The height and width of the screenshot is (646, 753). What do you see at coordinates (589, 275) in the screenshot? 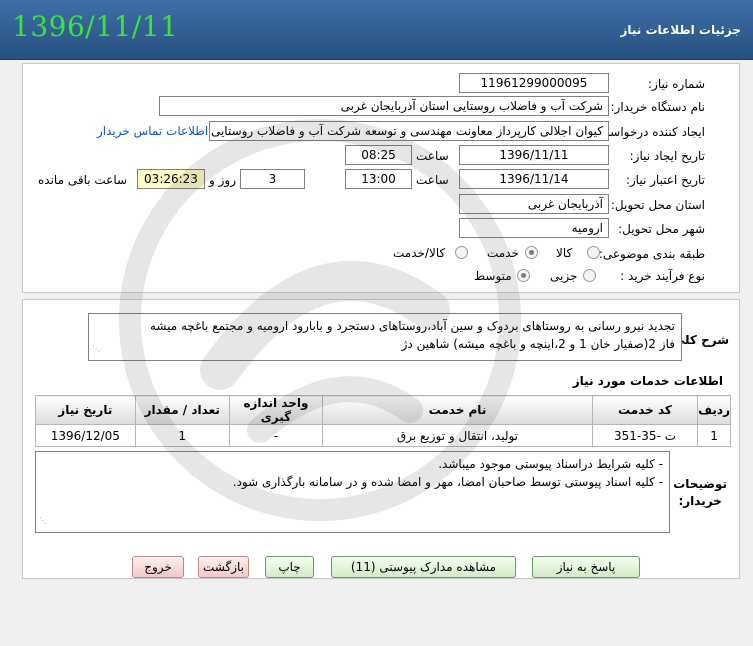
I see `process-minor-radio` at bounding box center [589, 275].